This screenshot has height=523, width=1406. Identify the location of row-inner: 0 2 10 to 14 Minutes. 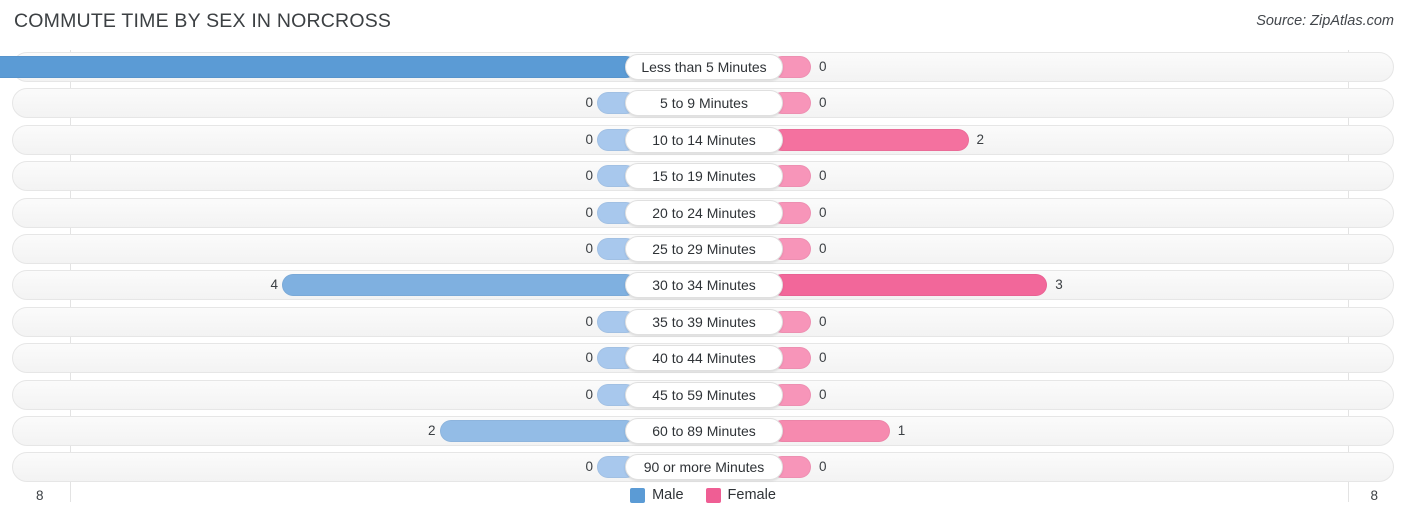
(704, 140).